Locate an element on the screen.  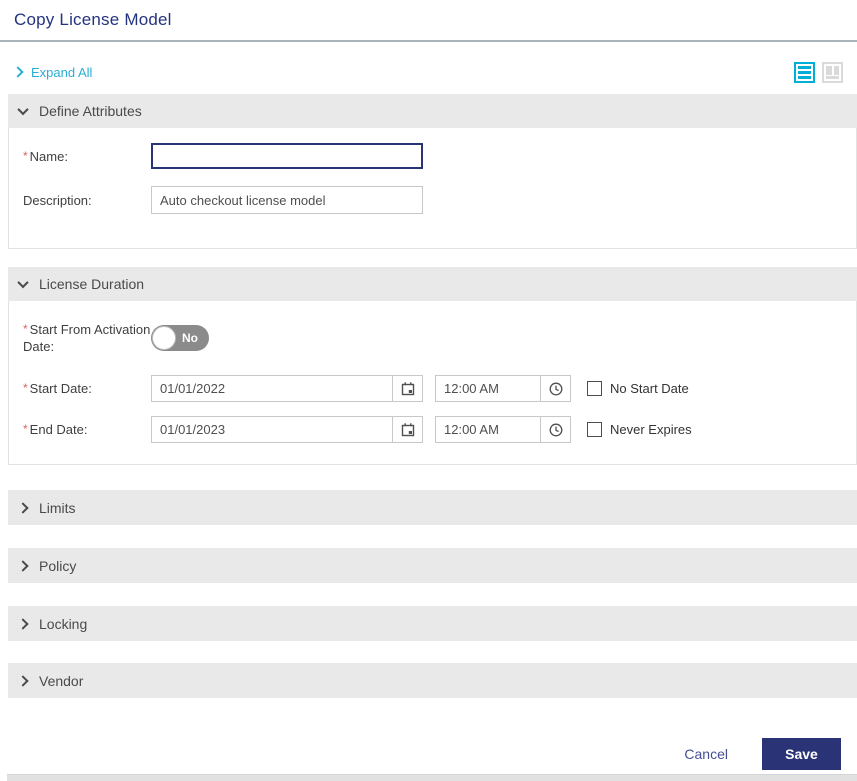
section-header-limits: Limits is located at coordinates (432, 507).